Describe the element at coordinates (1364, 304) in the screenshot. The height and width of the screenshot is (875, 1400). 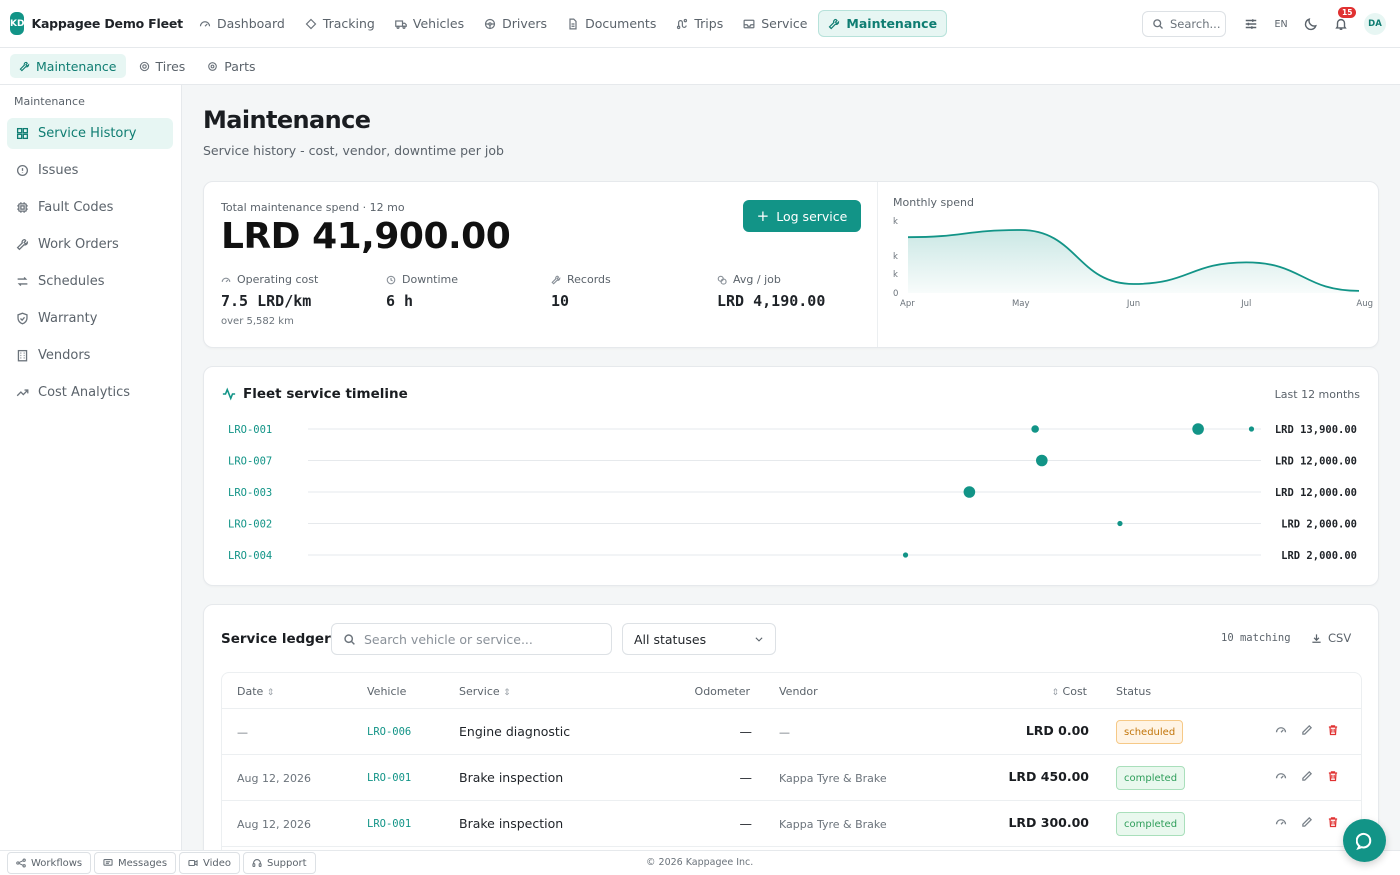
I see `x-tick-label: Aug` at that location.